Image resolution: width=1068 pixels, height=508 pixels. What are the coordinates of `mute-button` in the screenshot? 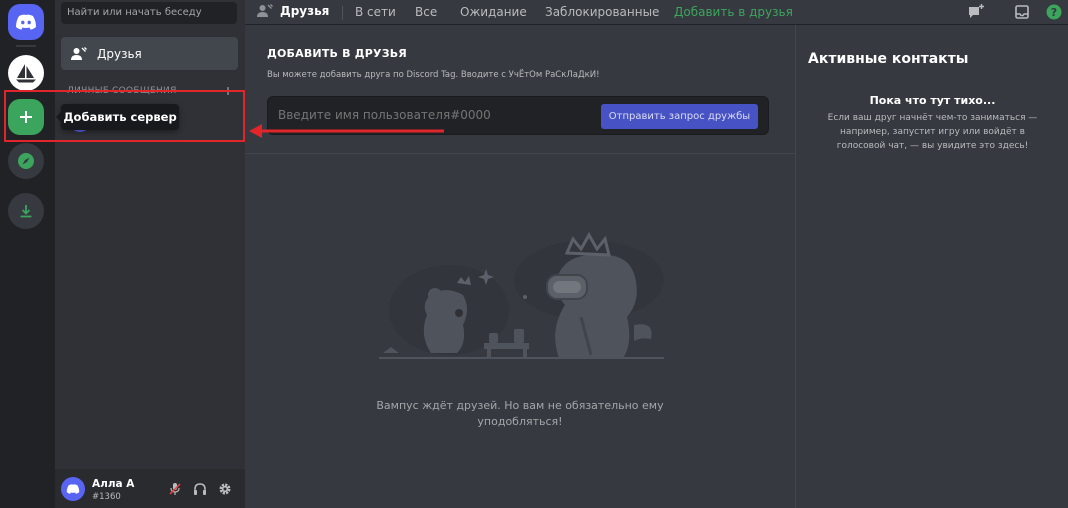 It's located at (175, 489).